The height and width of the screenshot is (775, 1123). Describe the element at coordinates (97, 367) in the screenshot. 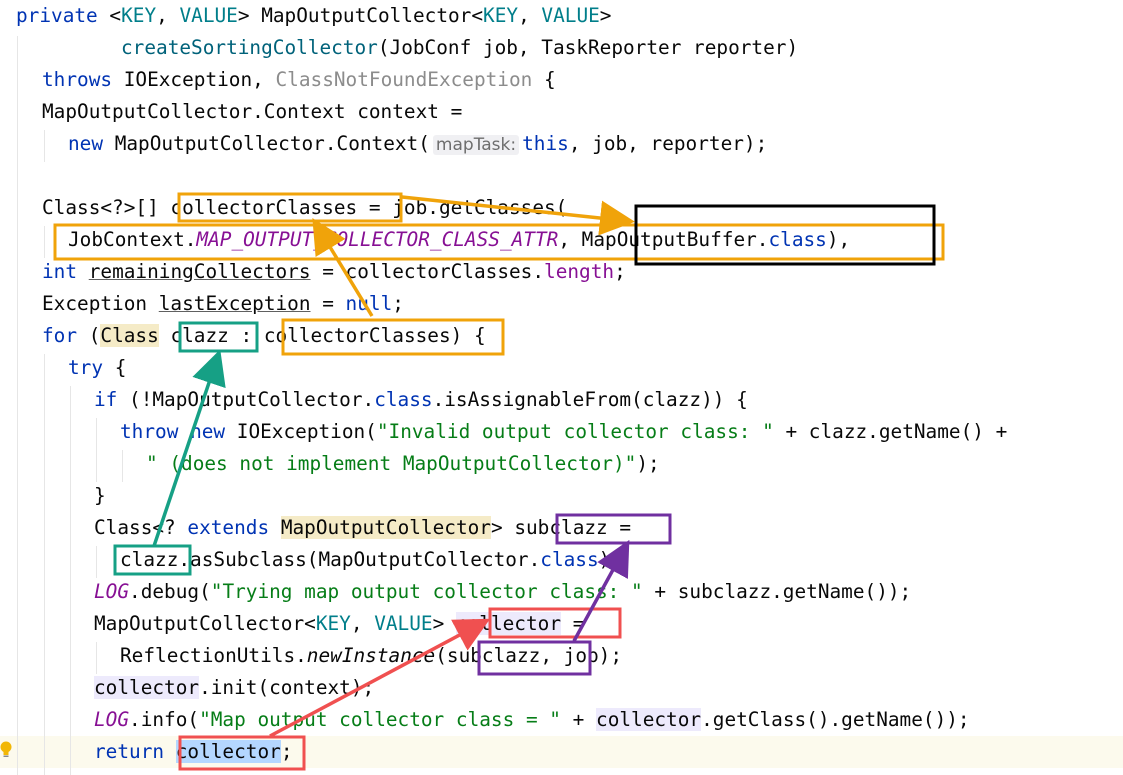

I see `code-line: try {` at that location.